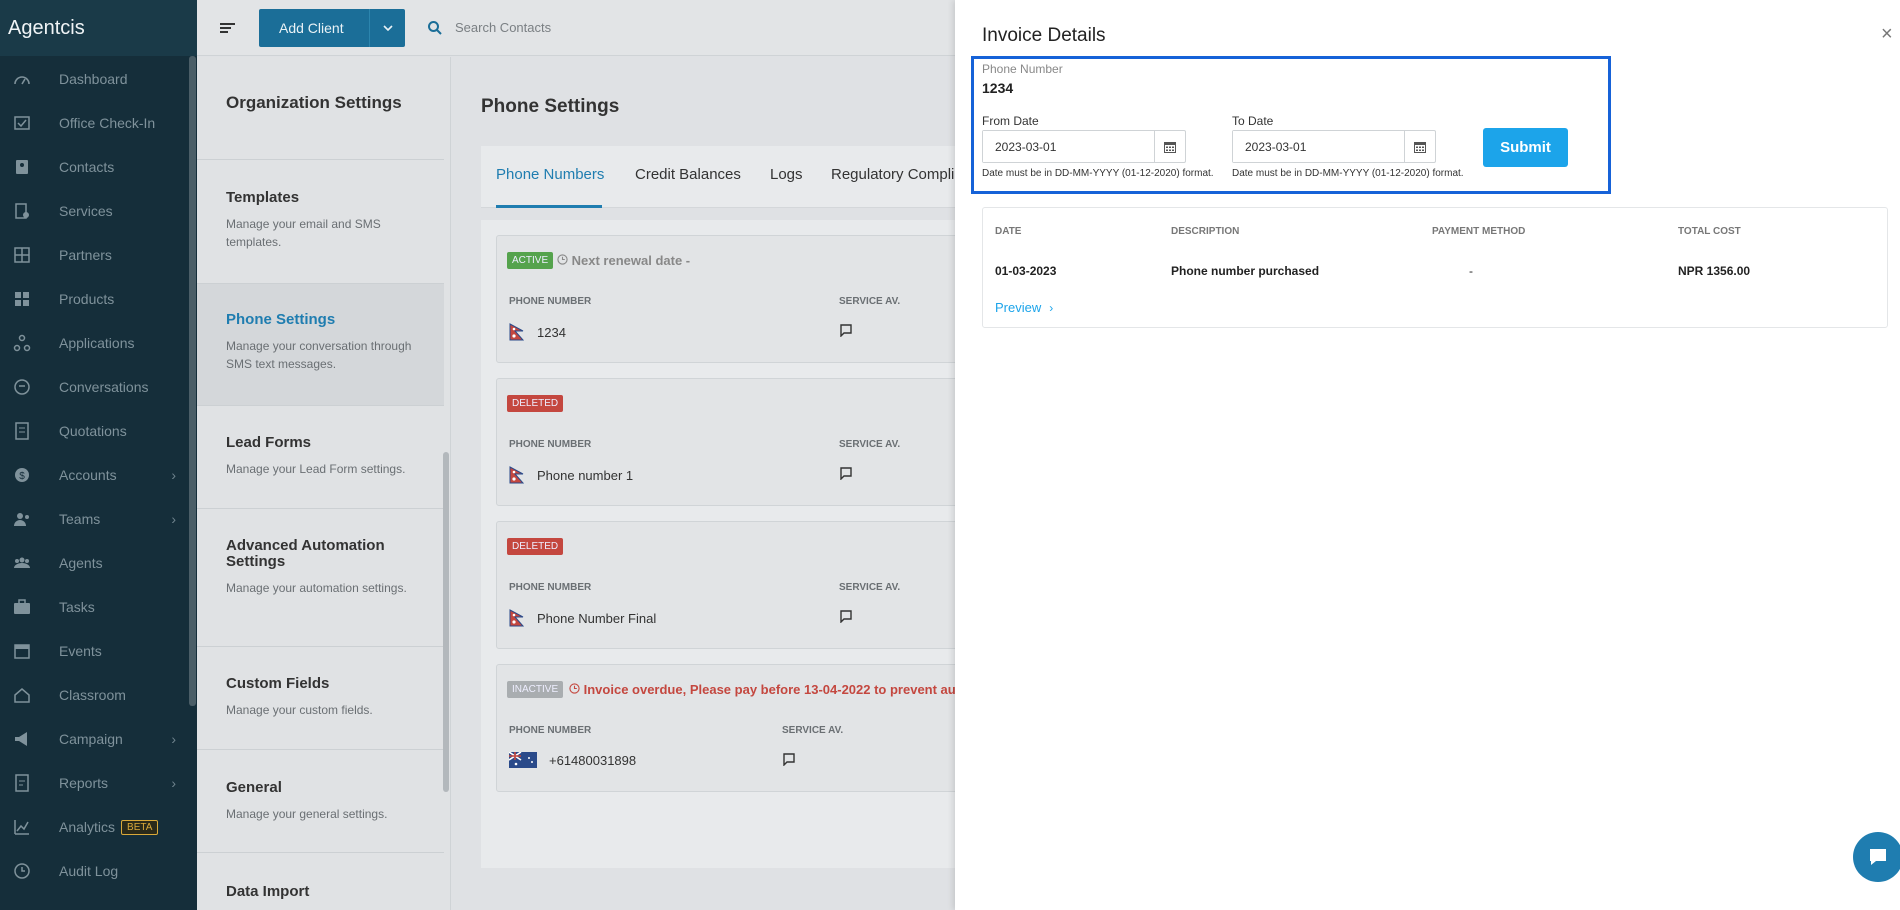 This screenshot has width=1900, height=910. Describe the element at coordinates (1022, 69) in the screenshot. I see `phone-number-label: Phone Number` at that location.